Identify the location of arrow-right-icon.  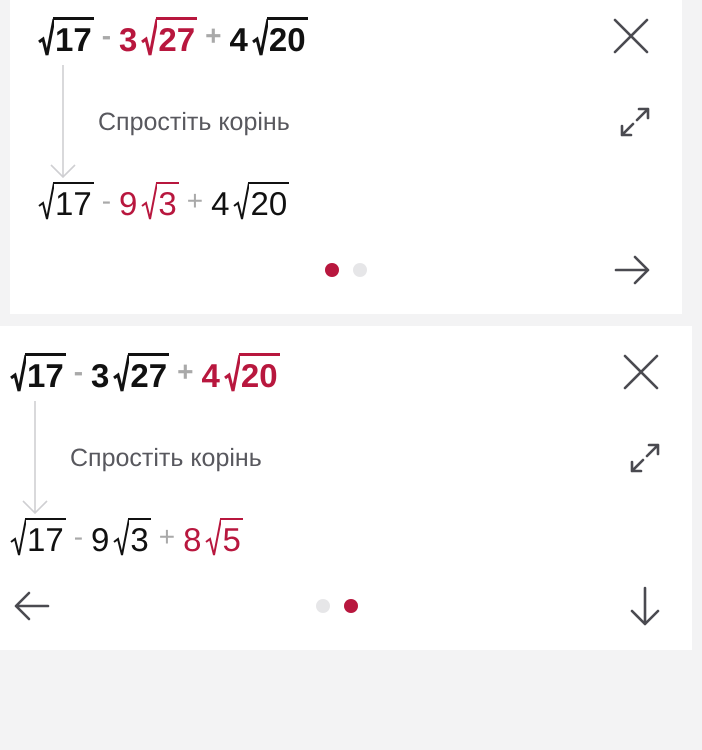
(632, 270).